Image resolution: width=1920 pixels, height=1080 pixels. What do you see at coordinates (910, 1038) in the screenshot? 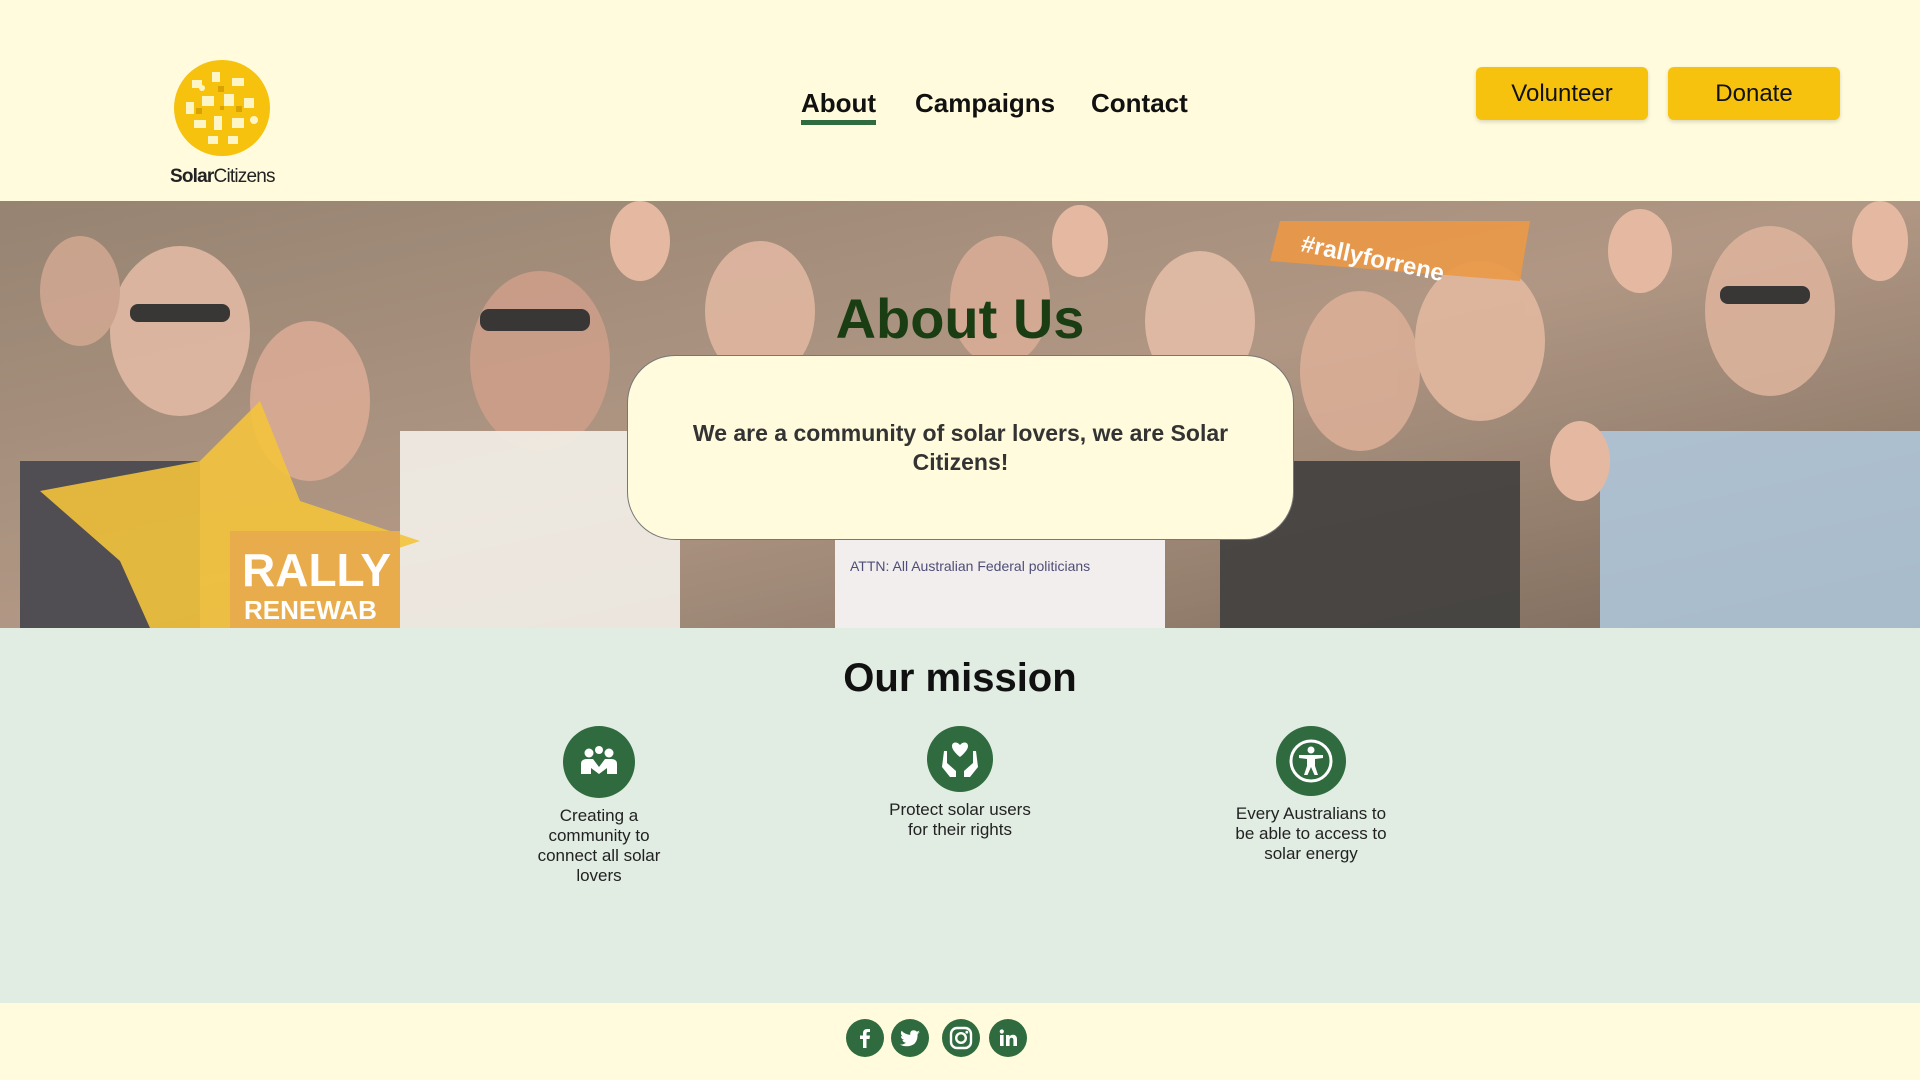
I see `twitter-icon` at bounding box center [910, 1038].